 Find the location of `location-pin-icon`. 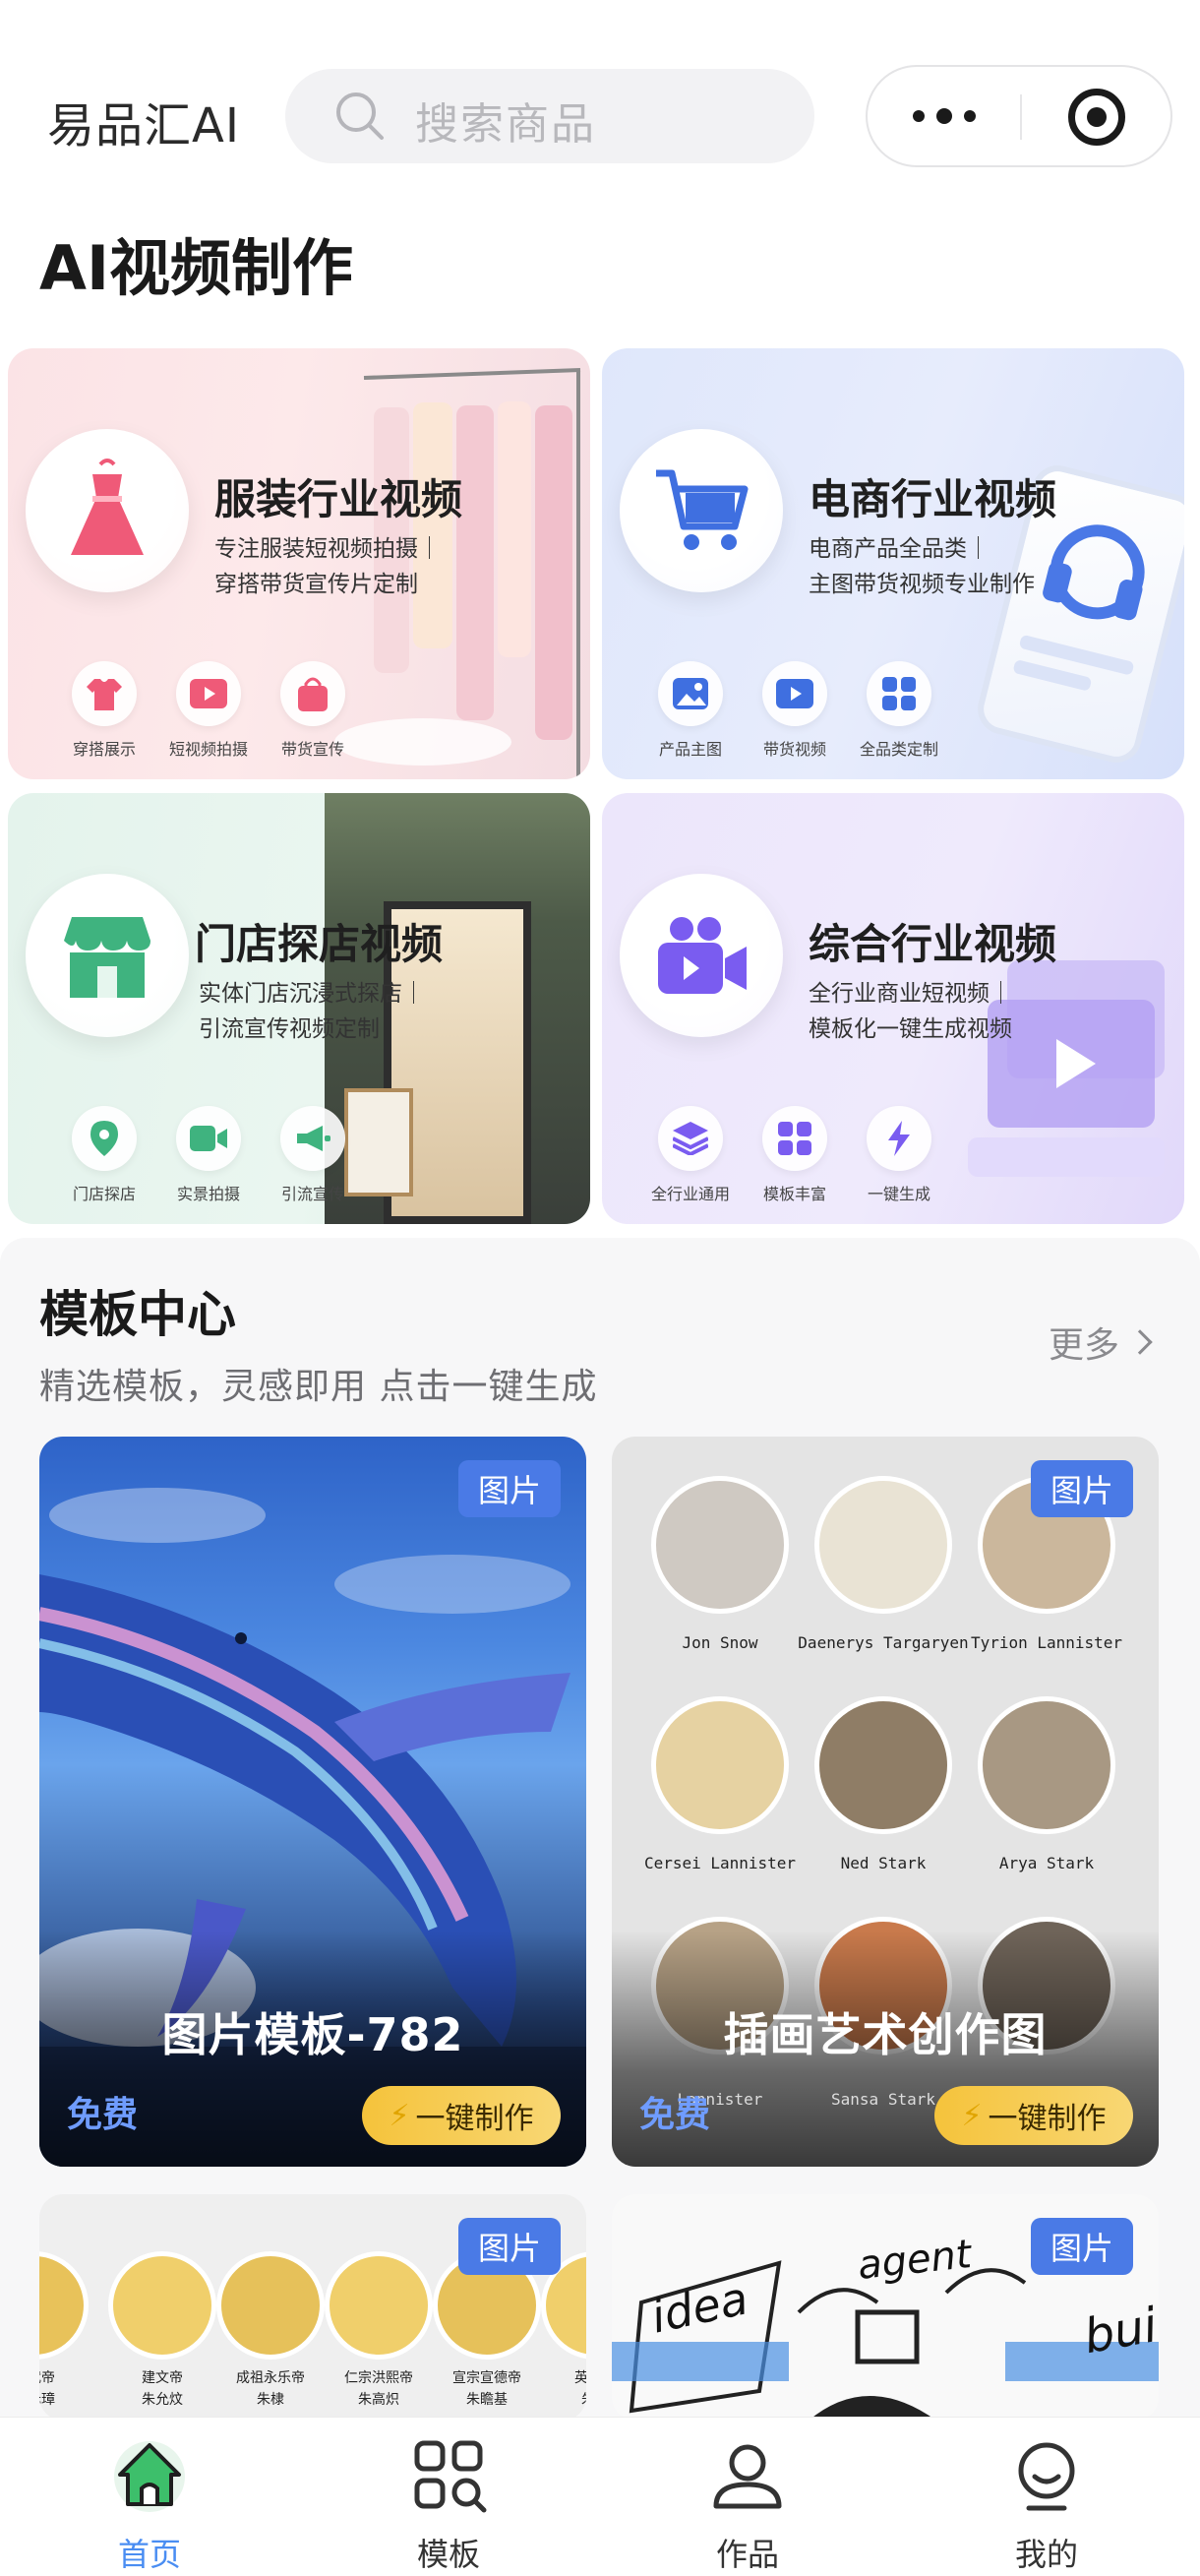

location-pin-icon is located at coordinates (104, 1138).